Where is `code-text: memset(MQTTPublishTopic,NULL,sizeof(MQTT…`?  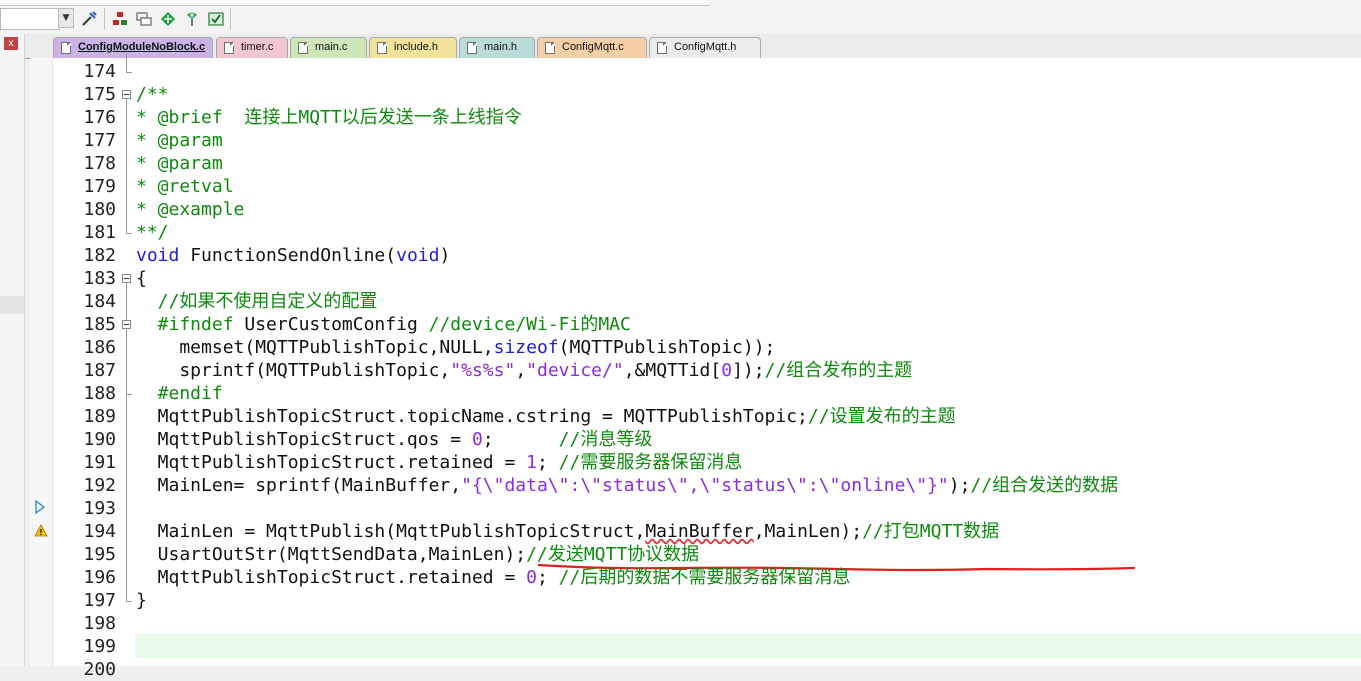
code-text: memset(MQTTPublishTopic,NULL,sizeof(MQTT… is located at coordinates (455, 347).